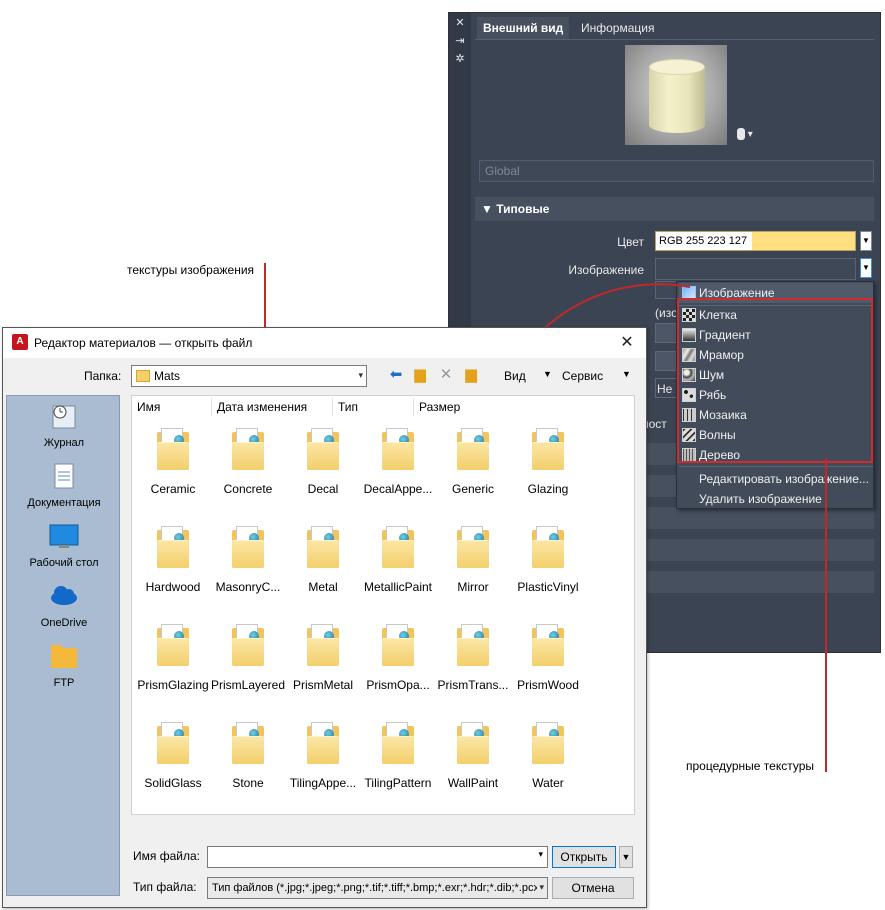  I want to click on file-item: TilingPattern, so click(398, 762).